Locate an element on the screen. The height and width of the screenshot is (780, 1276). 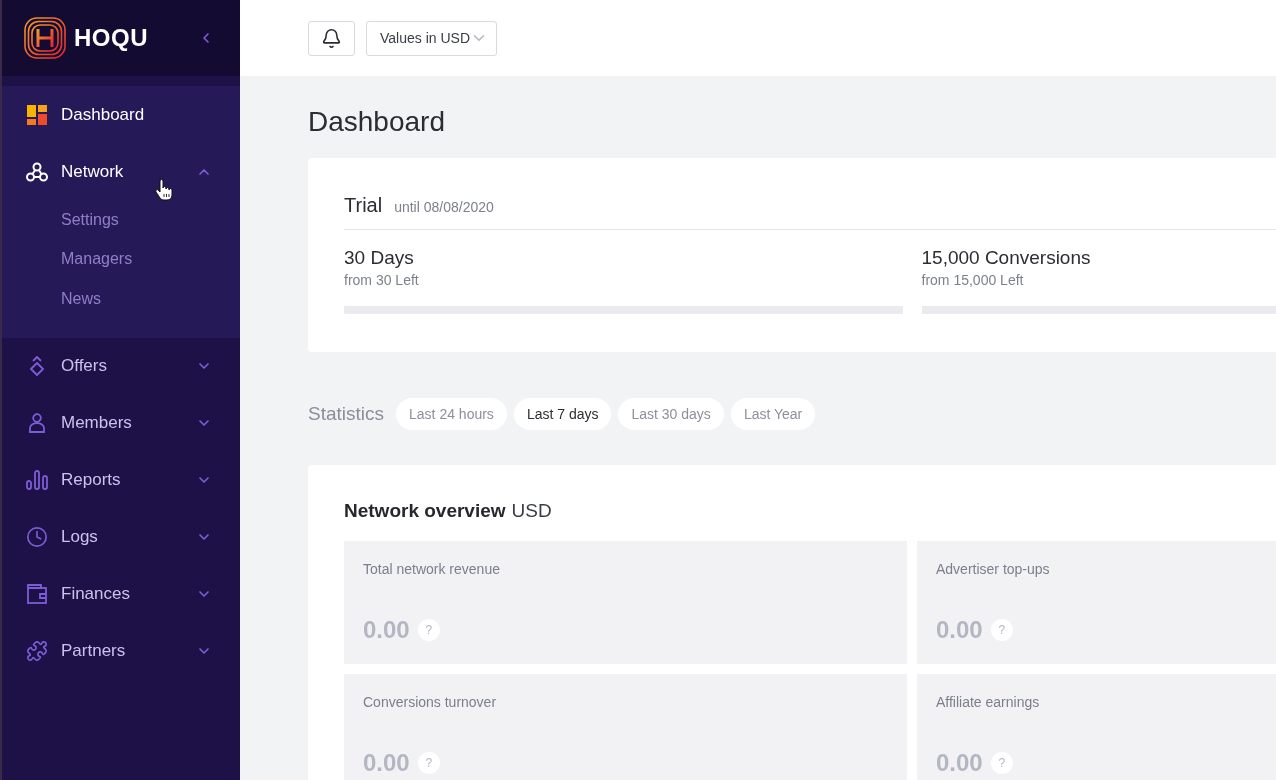
brand-name: HOQU is located at coordinates (111, 38).